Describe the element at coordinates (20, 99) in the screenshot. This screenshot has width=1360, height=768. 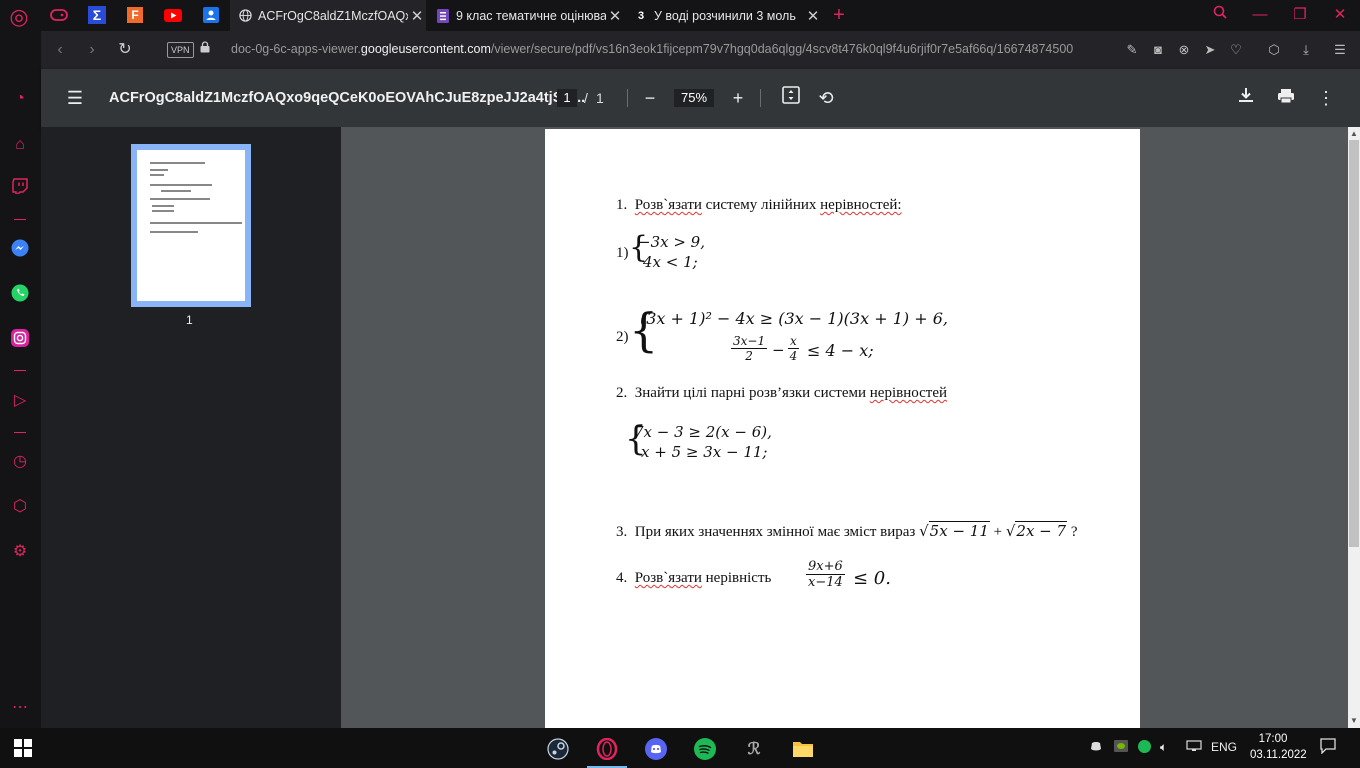
I see `speed-dial-icon: ◔` at that location.